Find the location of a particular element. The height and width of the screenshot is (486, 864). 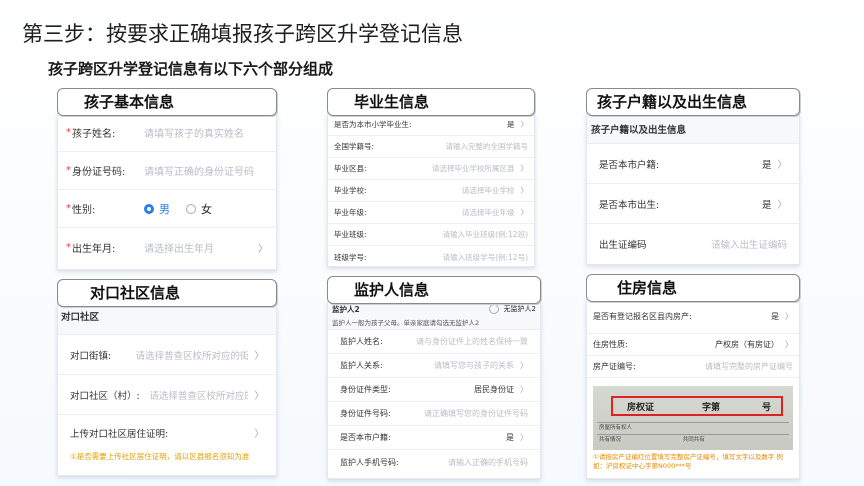

field-community-village: 对口社区（村）: 请选择普查区校所对应的社 〉 is located at coordinates (167, 395).